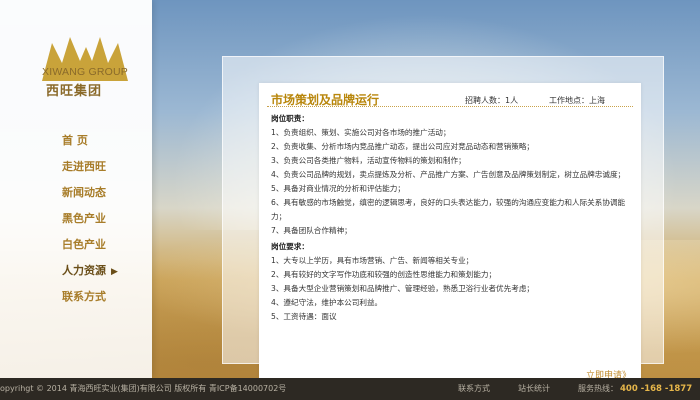 This screenshot has height=400, width=700. What do you see at coordinates (403, 288) in the screenshot?
I see `list-item: 3、具备大型企业营销策划和品牌推广、管理经验，熟悉卫浴行业者优先考虑；` at bounding box center [403, 288].